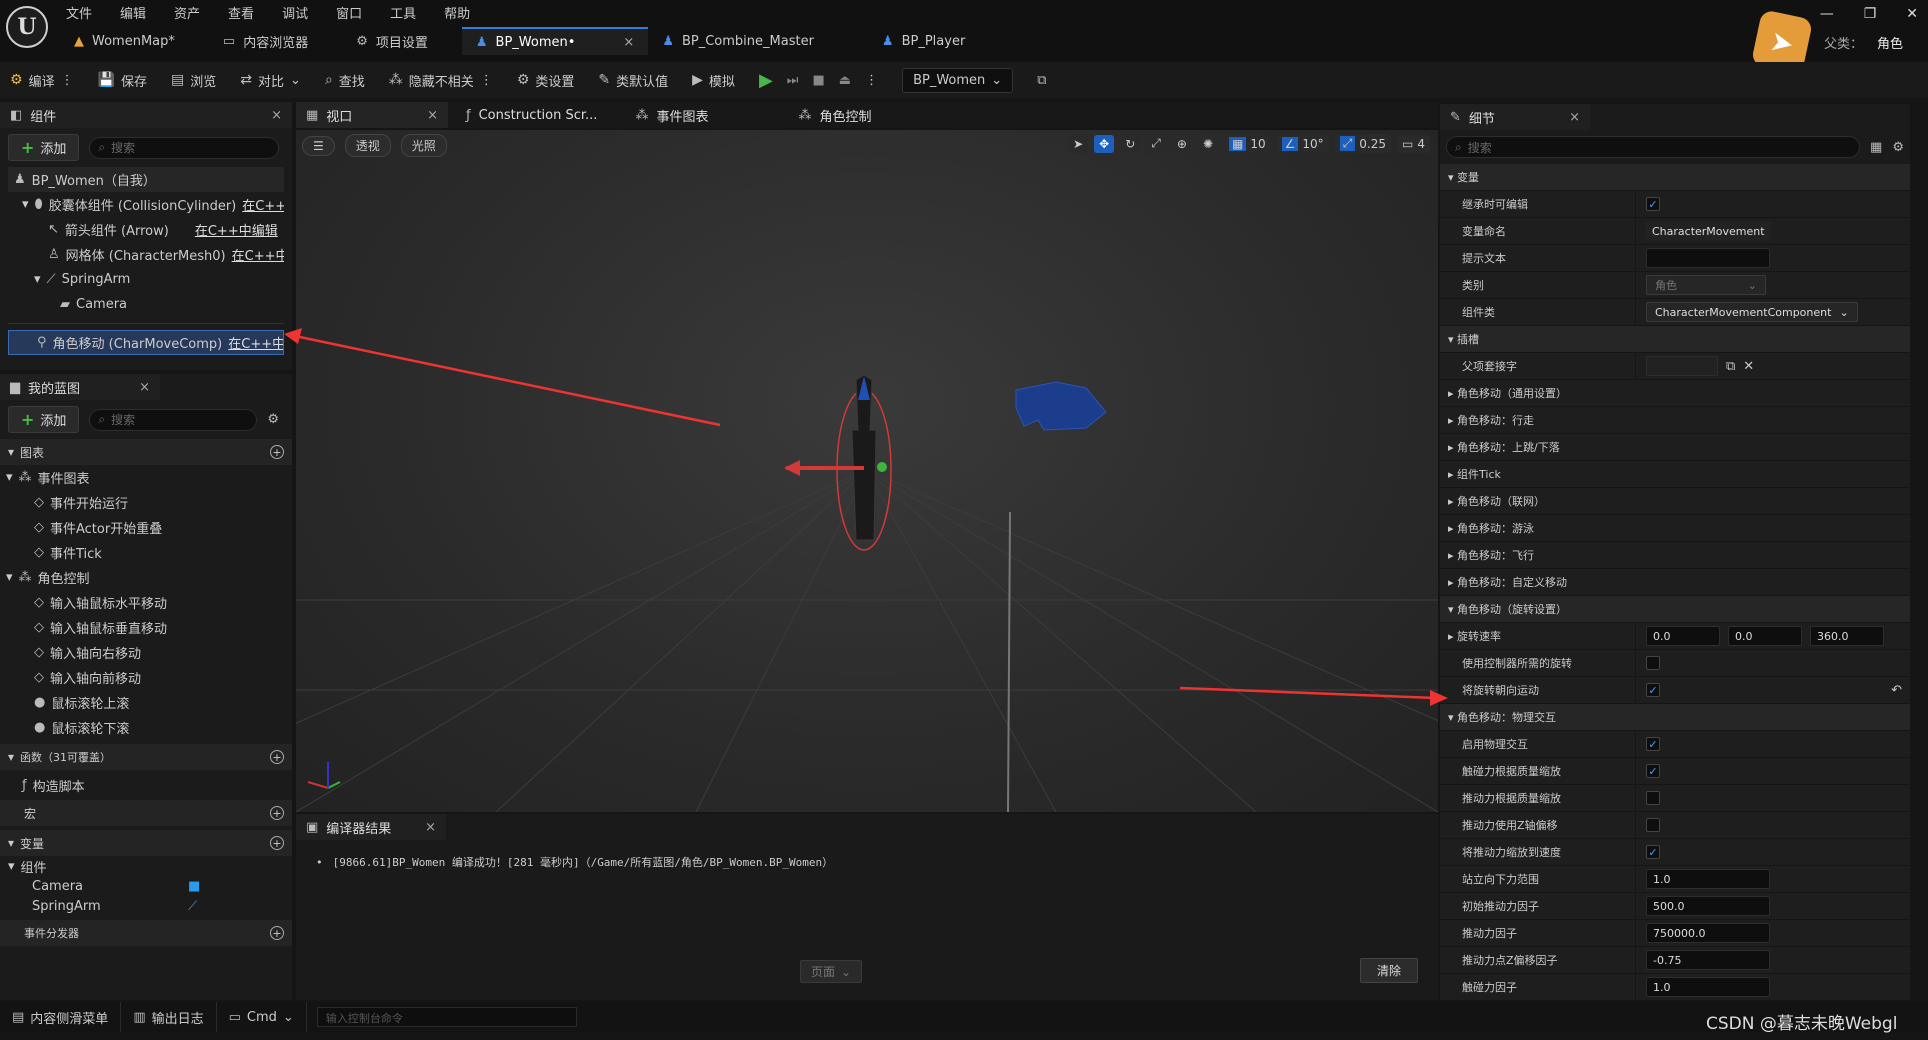  Describe the element at coordinates (146, 279) in the screenshot. I see `component-springarm: ▾ ⟋ SpringArm` at that location.